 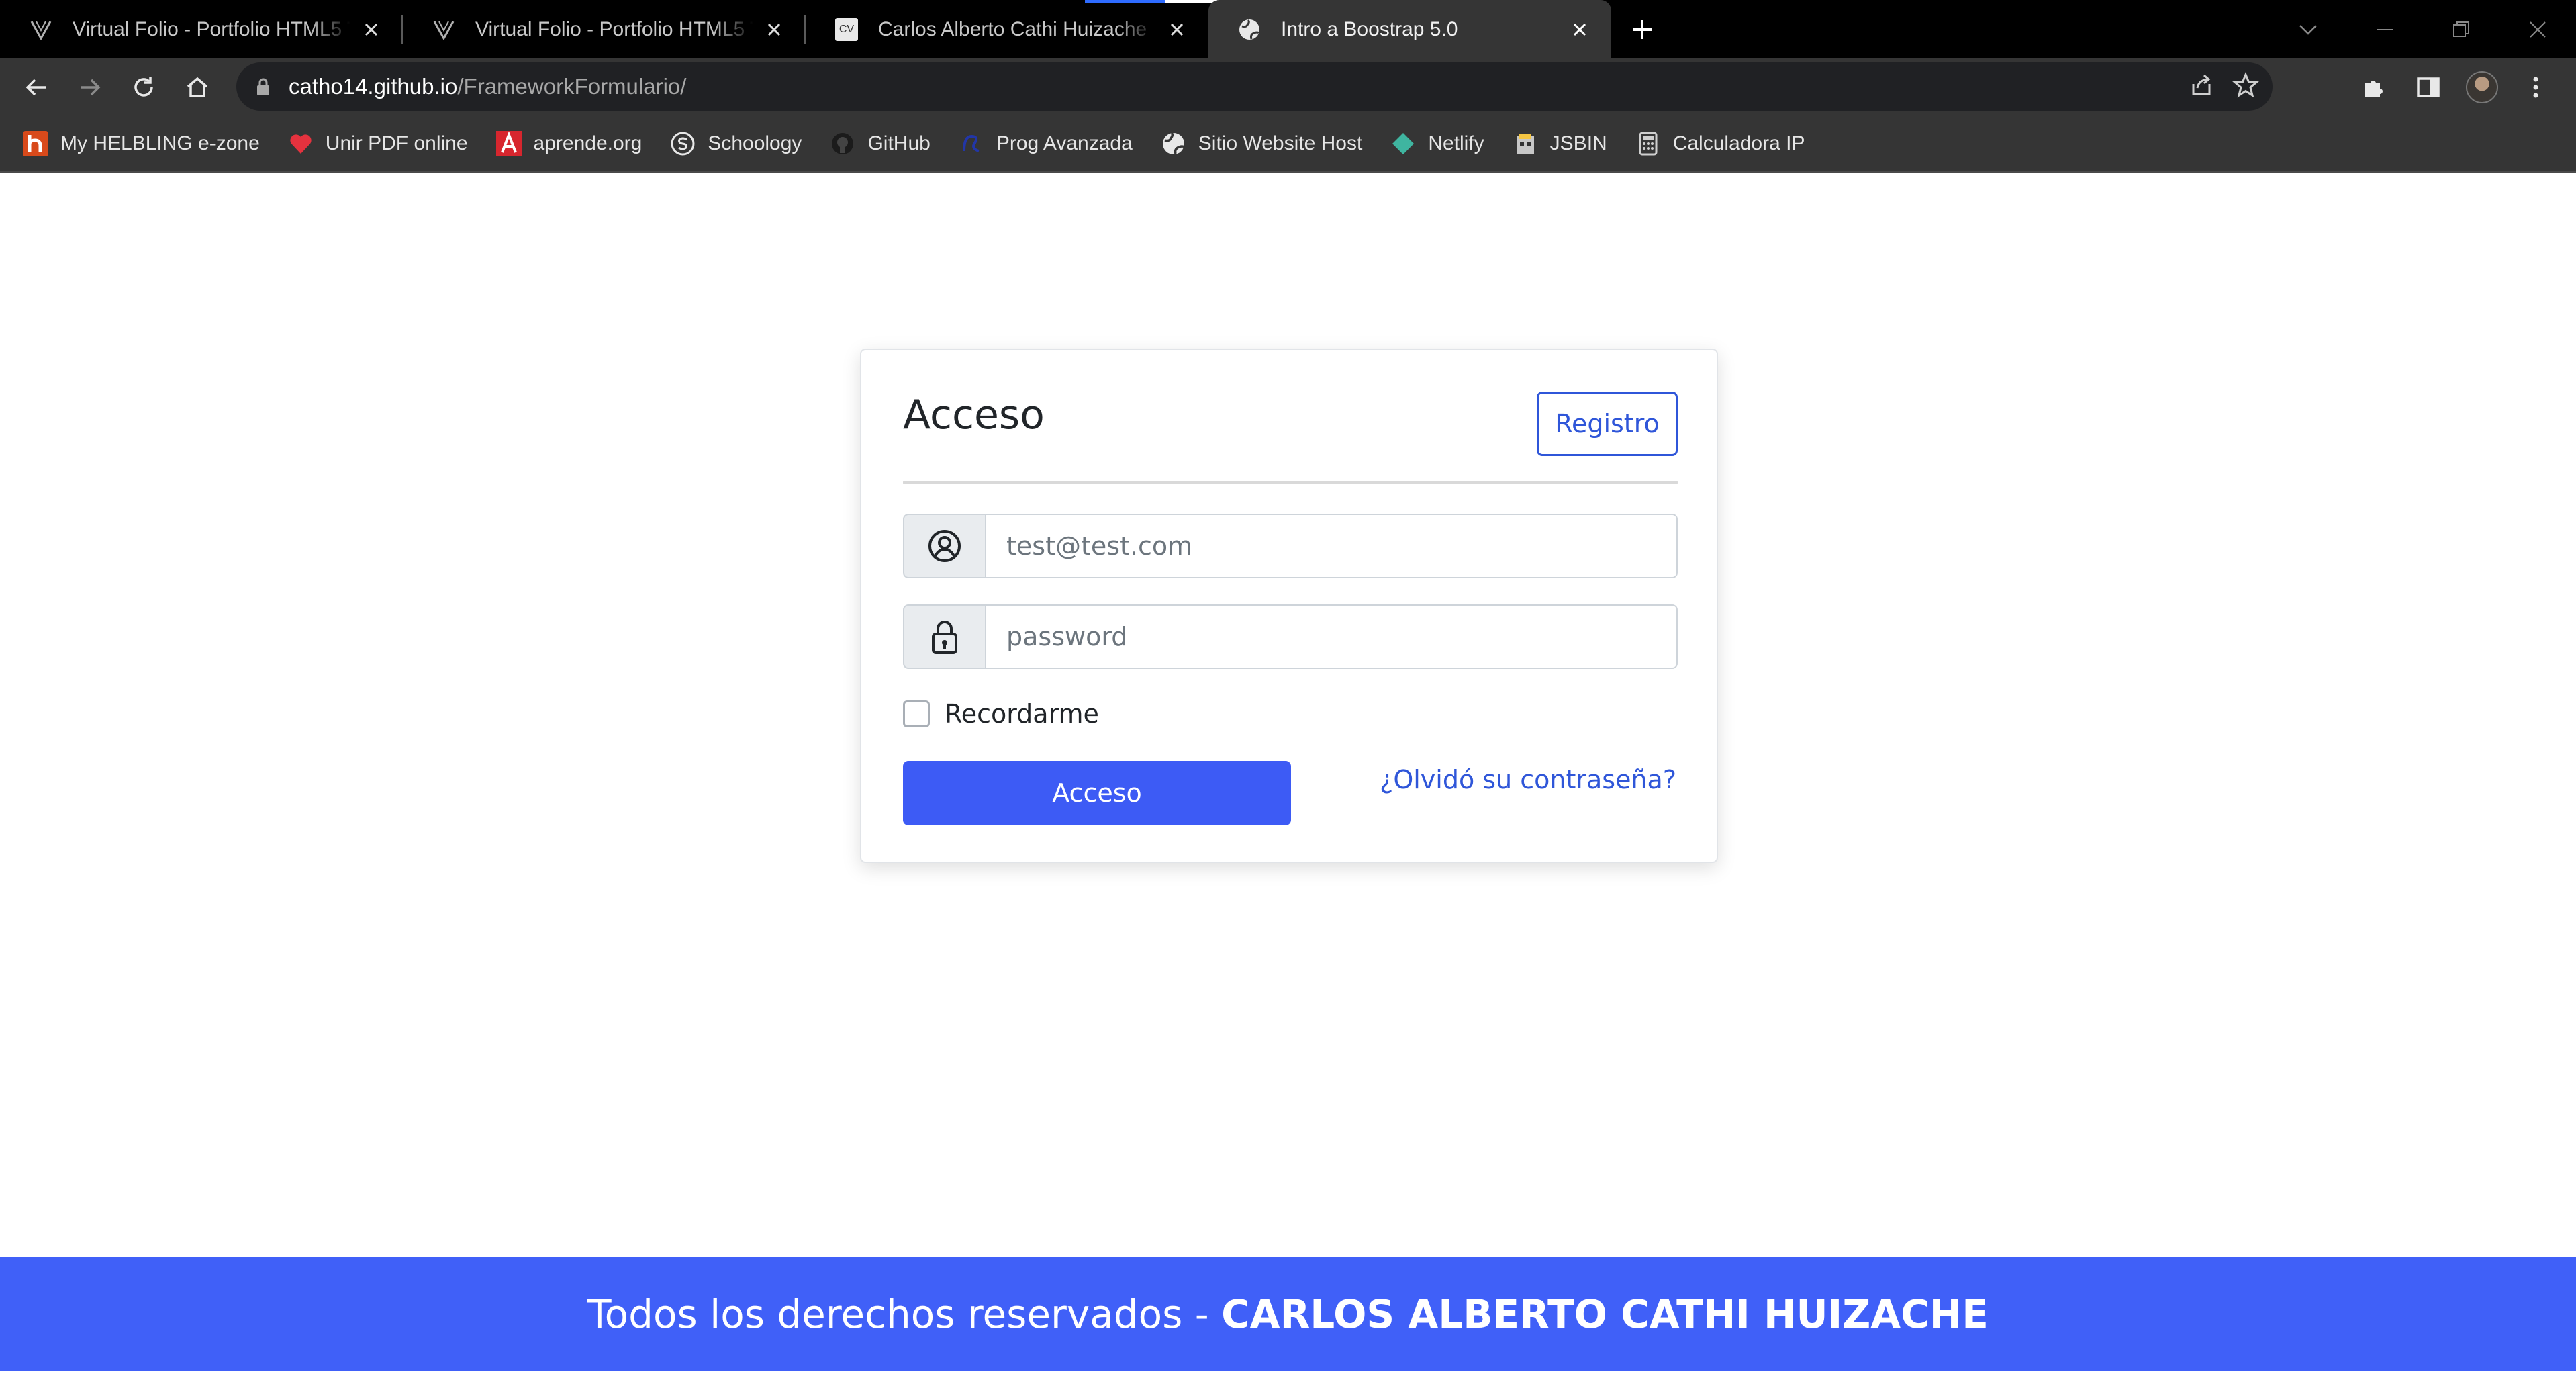 What do you see at coordinates (842, 143) in the screenshot?
I see `github-icon` at bounding box center [842, 143].